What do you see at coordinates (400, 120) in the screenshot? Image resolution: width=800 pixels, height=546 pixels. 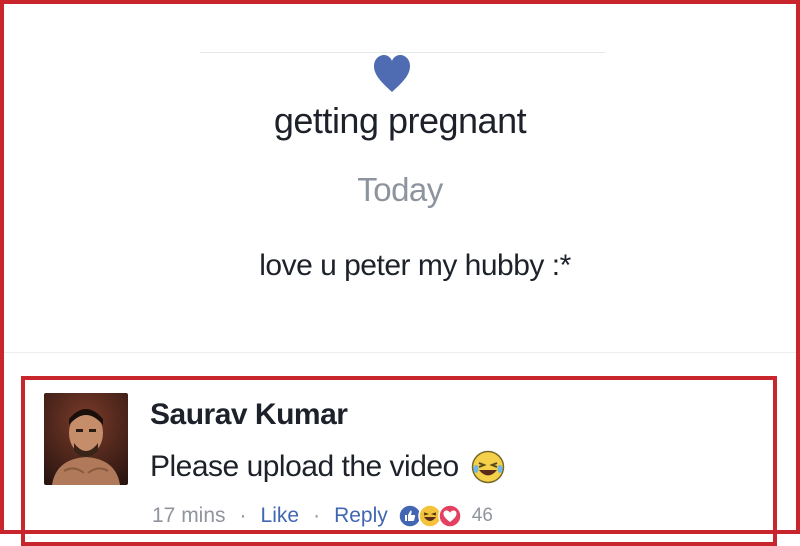 I see `life-event-title: getting pregnant` at bounding box center [400, 120].